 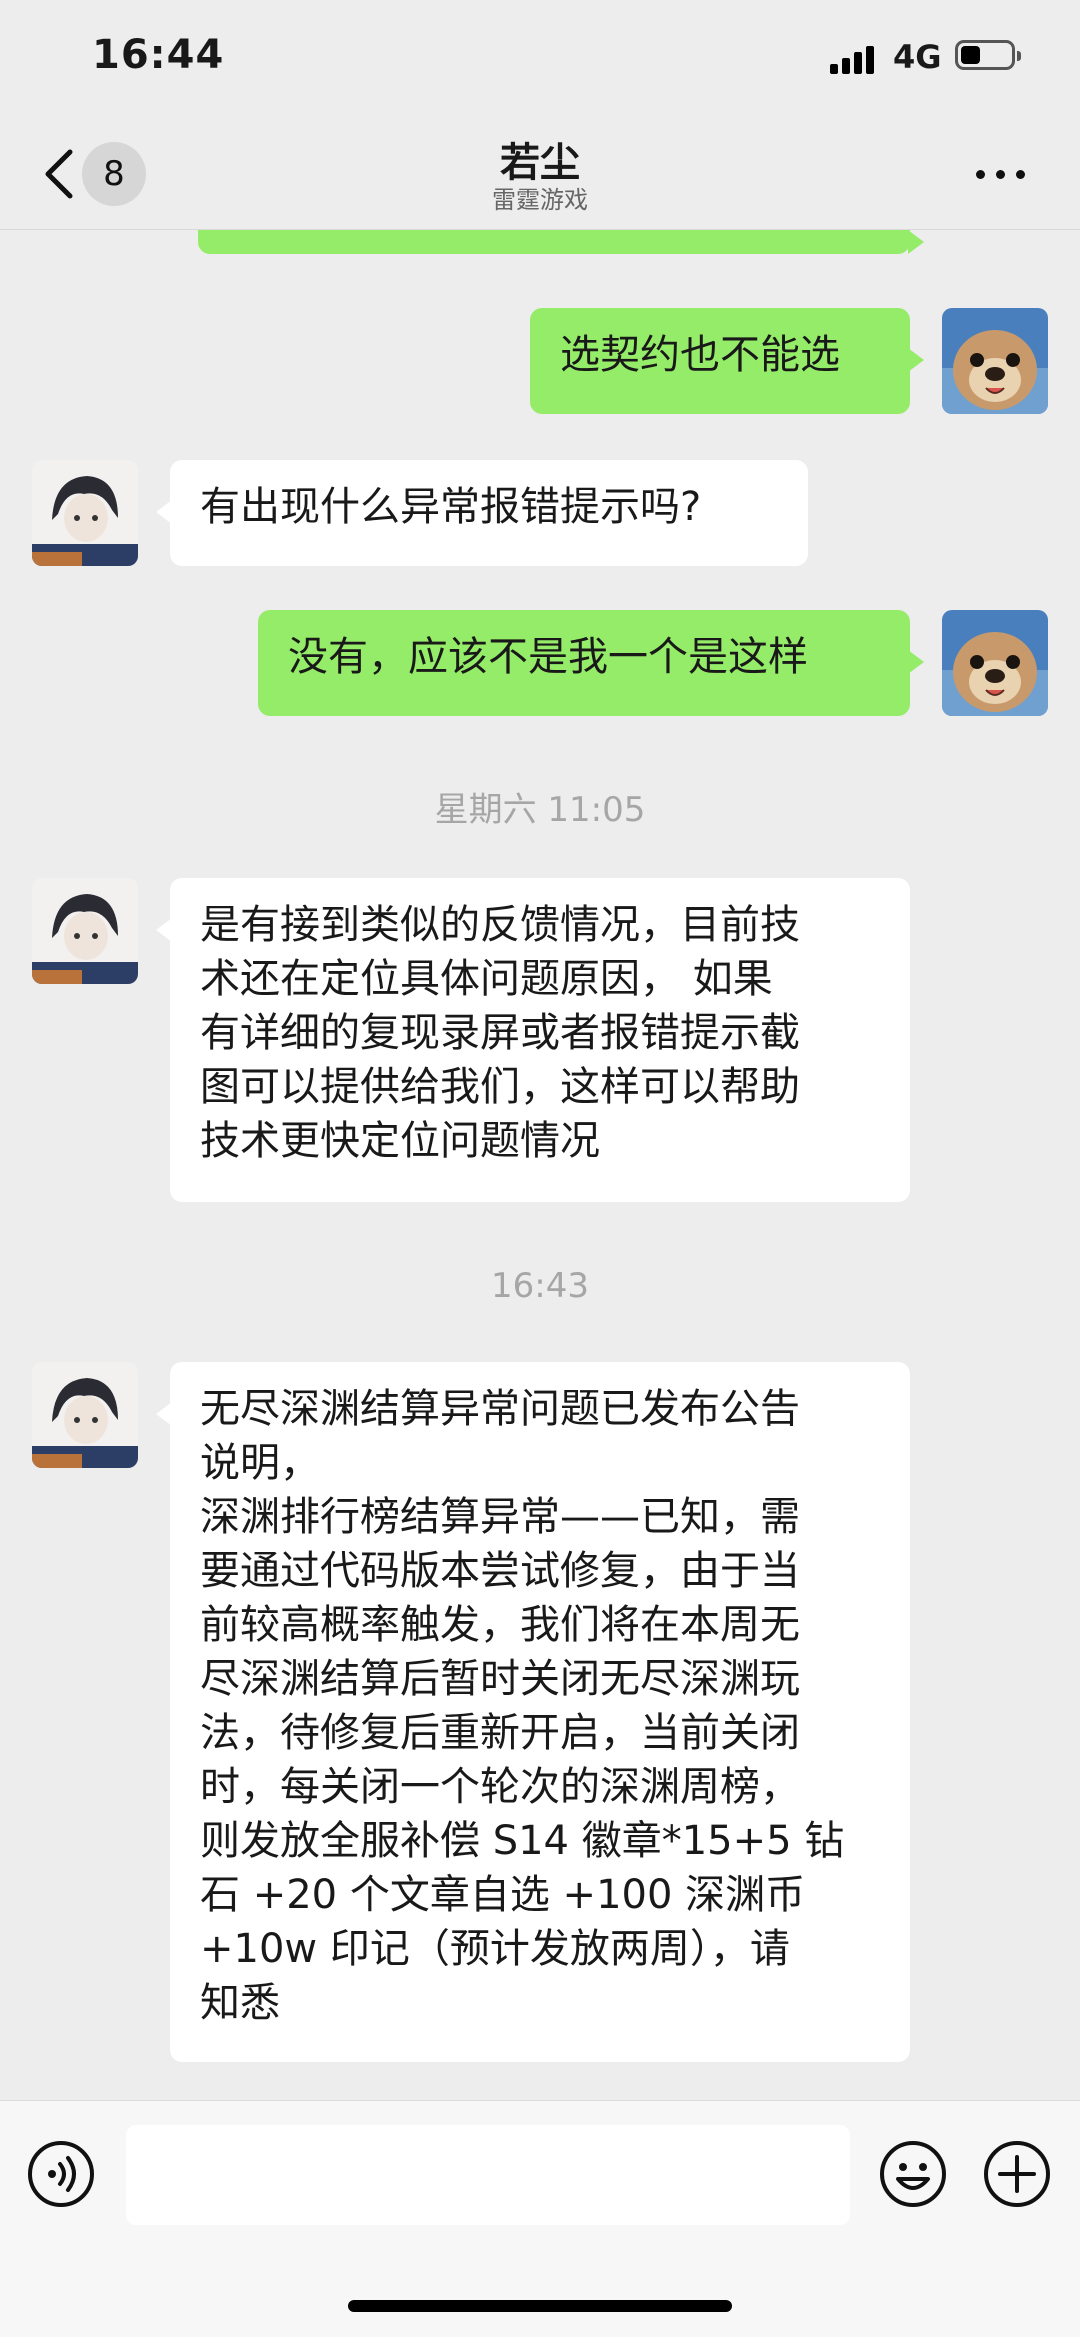 What do you see at coordinates (540, 810) in the screenshot?
I see `timestamp: 星期六 11:05` at bounding box center [540, 810].